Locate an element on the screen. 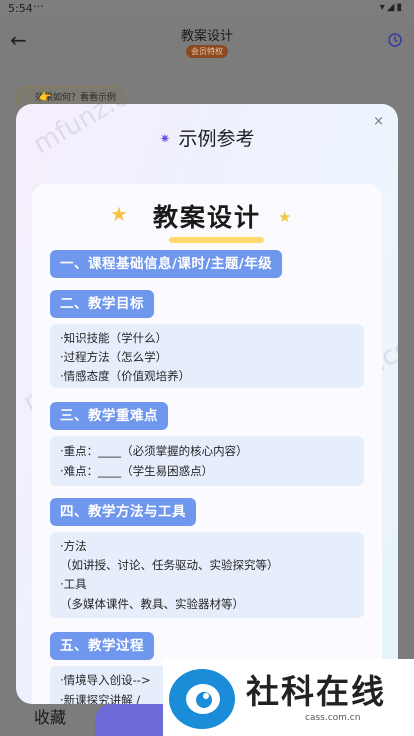  site-logo-overlay: 社科在线 cass.com.cn is located at coordinates (288, 697).